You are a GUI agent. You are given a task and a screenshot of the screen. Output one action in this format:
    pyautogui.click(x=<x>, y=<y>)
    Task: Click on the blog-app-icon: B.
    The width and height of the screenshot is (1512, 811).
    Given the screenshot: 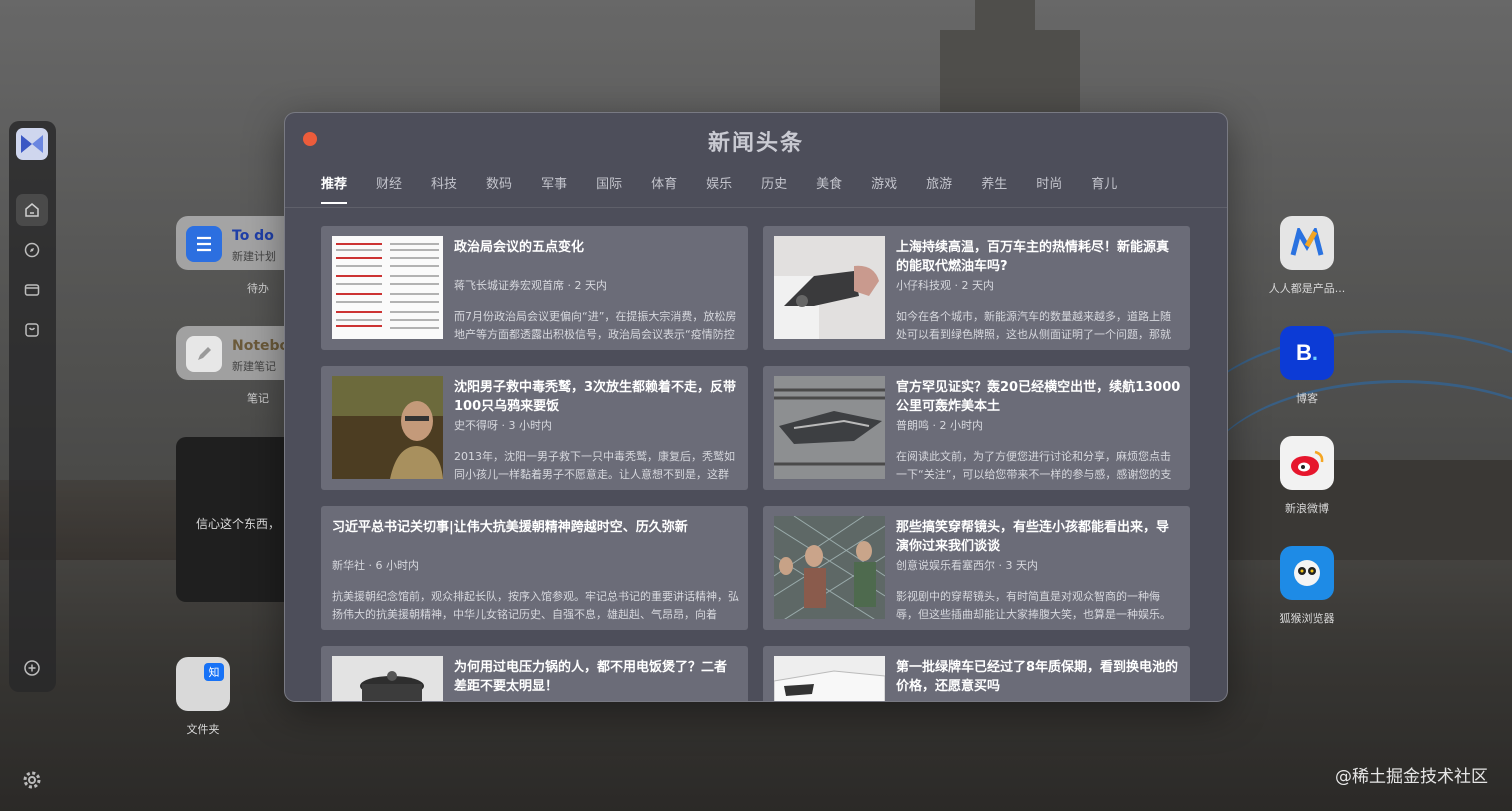 What is the action you would take?
    pyautogui.click(x=1307, y=353)
    